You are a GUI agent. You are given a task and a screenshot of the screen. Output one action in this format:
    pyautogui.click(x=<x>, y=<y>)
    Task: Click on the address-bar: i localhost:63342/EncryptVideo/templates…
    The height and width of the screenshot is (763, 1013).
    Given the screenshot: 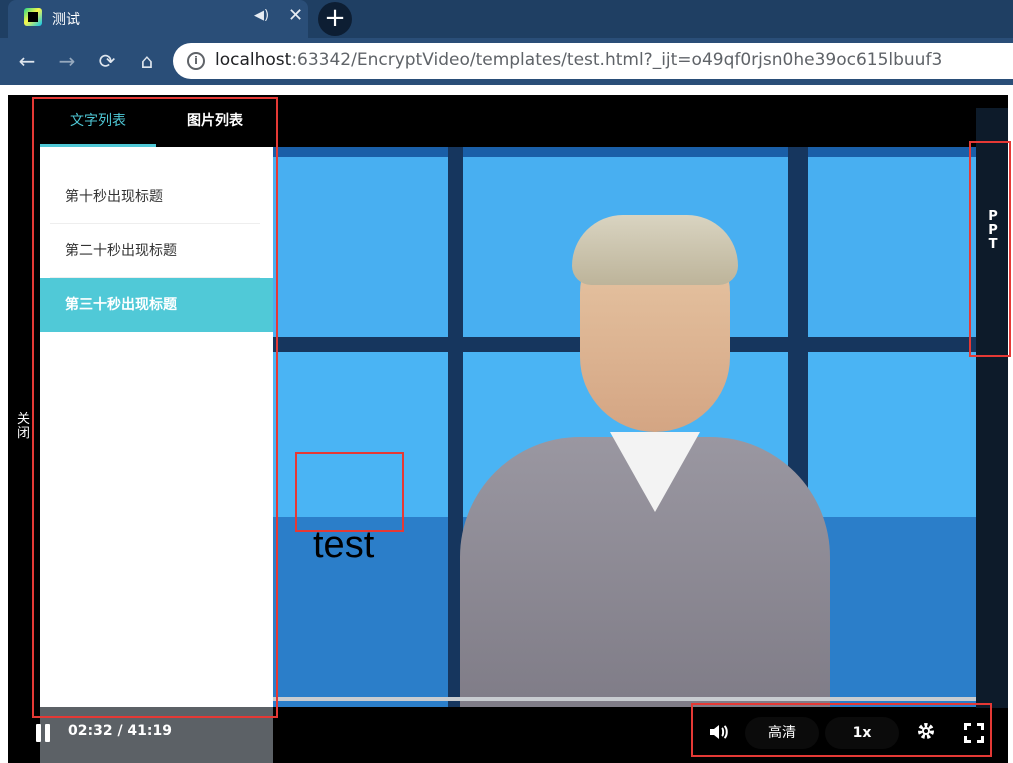 What is the action you would take?
    pyautogui.click(x=593, y=61)
    